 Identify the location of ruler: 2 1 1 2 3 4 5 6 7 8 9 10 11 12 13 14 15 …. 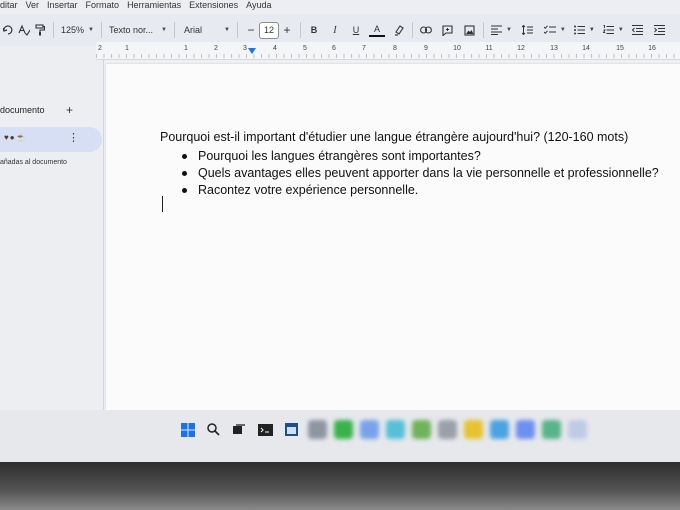
(388, 51).